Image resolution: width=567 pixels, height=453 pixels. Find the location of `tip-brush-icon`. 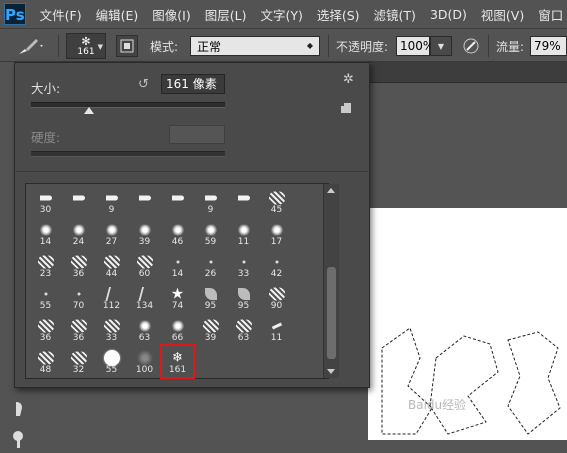

tip-brush-icon is located at coordinates (144, 198).